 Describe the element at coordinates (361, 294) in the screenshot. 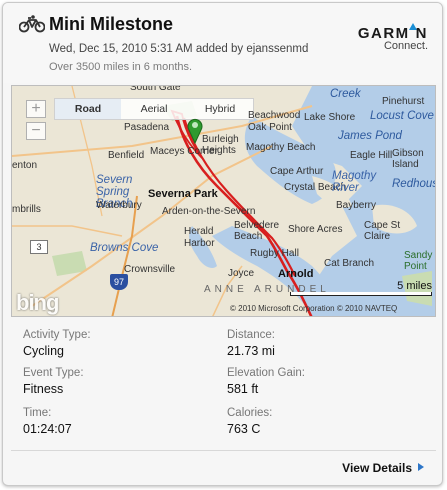

I see `scale-bar` at that location.